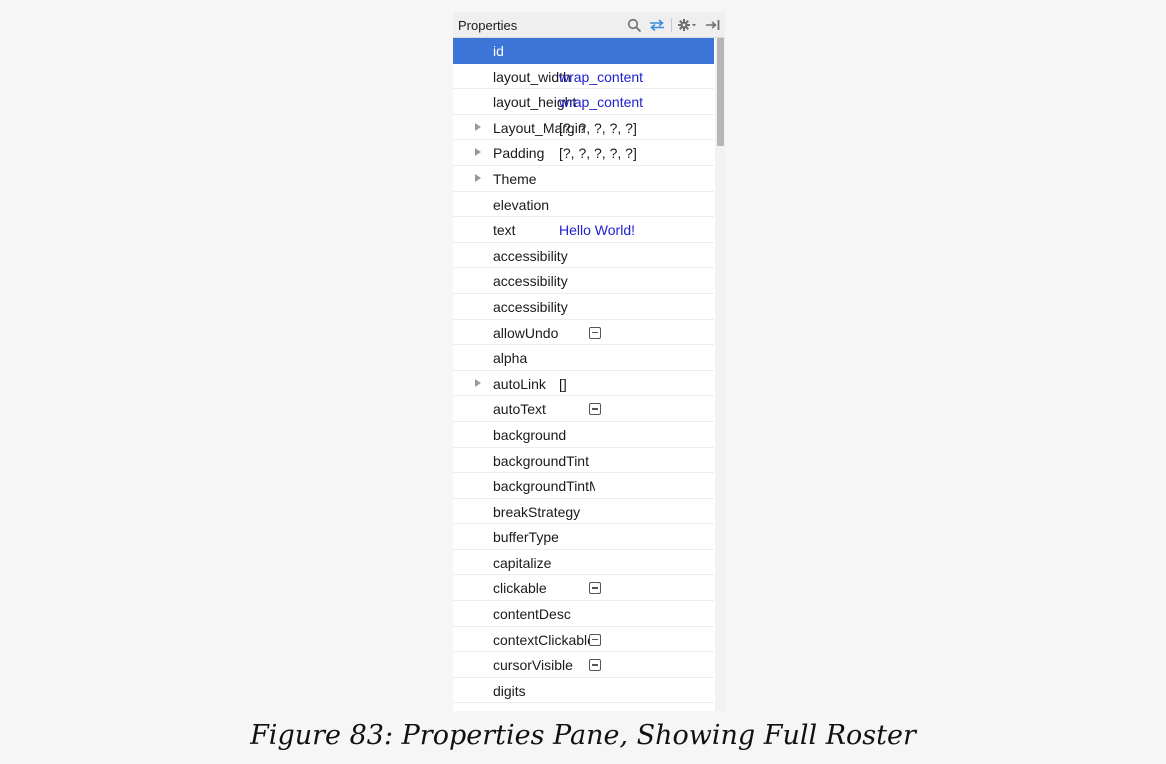  Describe the element at coordinates (519, 409) in the screenshot. I see `property-name: autoText` at that location.